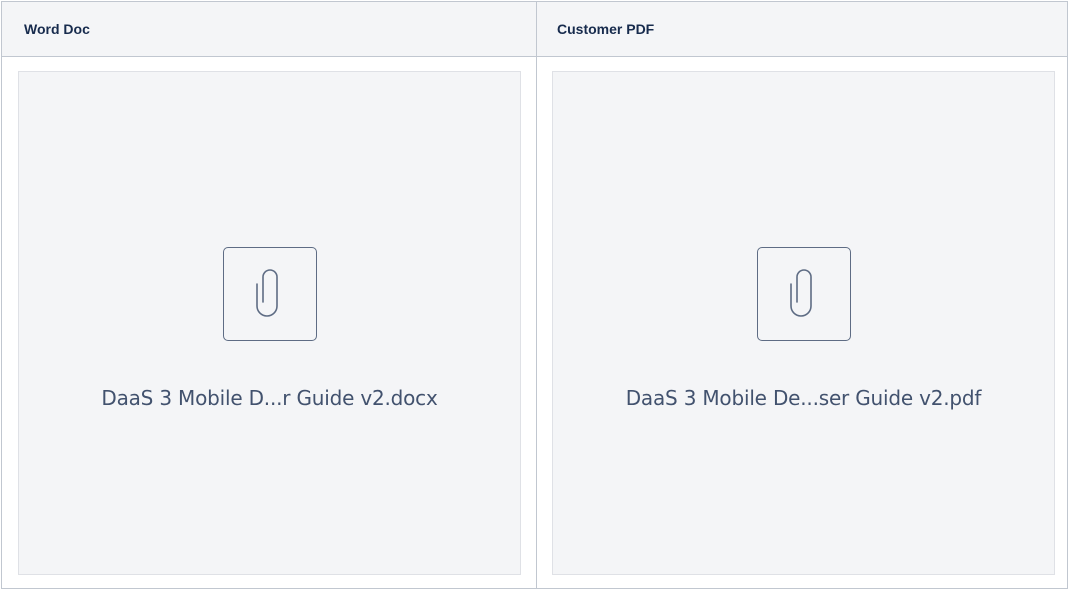  What do you see at coordinates (269, 398) in the screenshot?
I see `attachment-file-name: DaaS 3 Mobile D...r Guide v2.docx` at bounding box center [269, 398].